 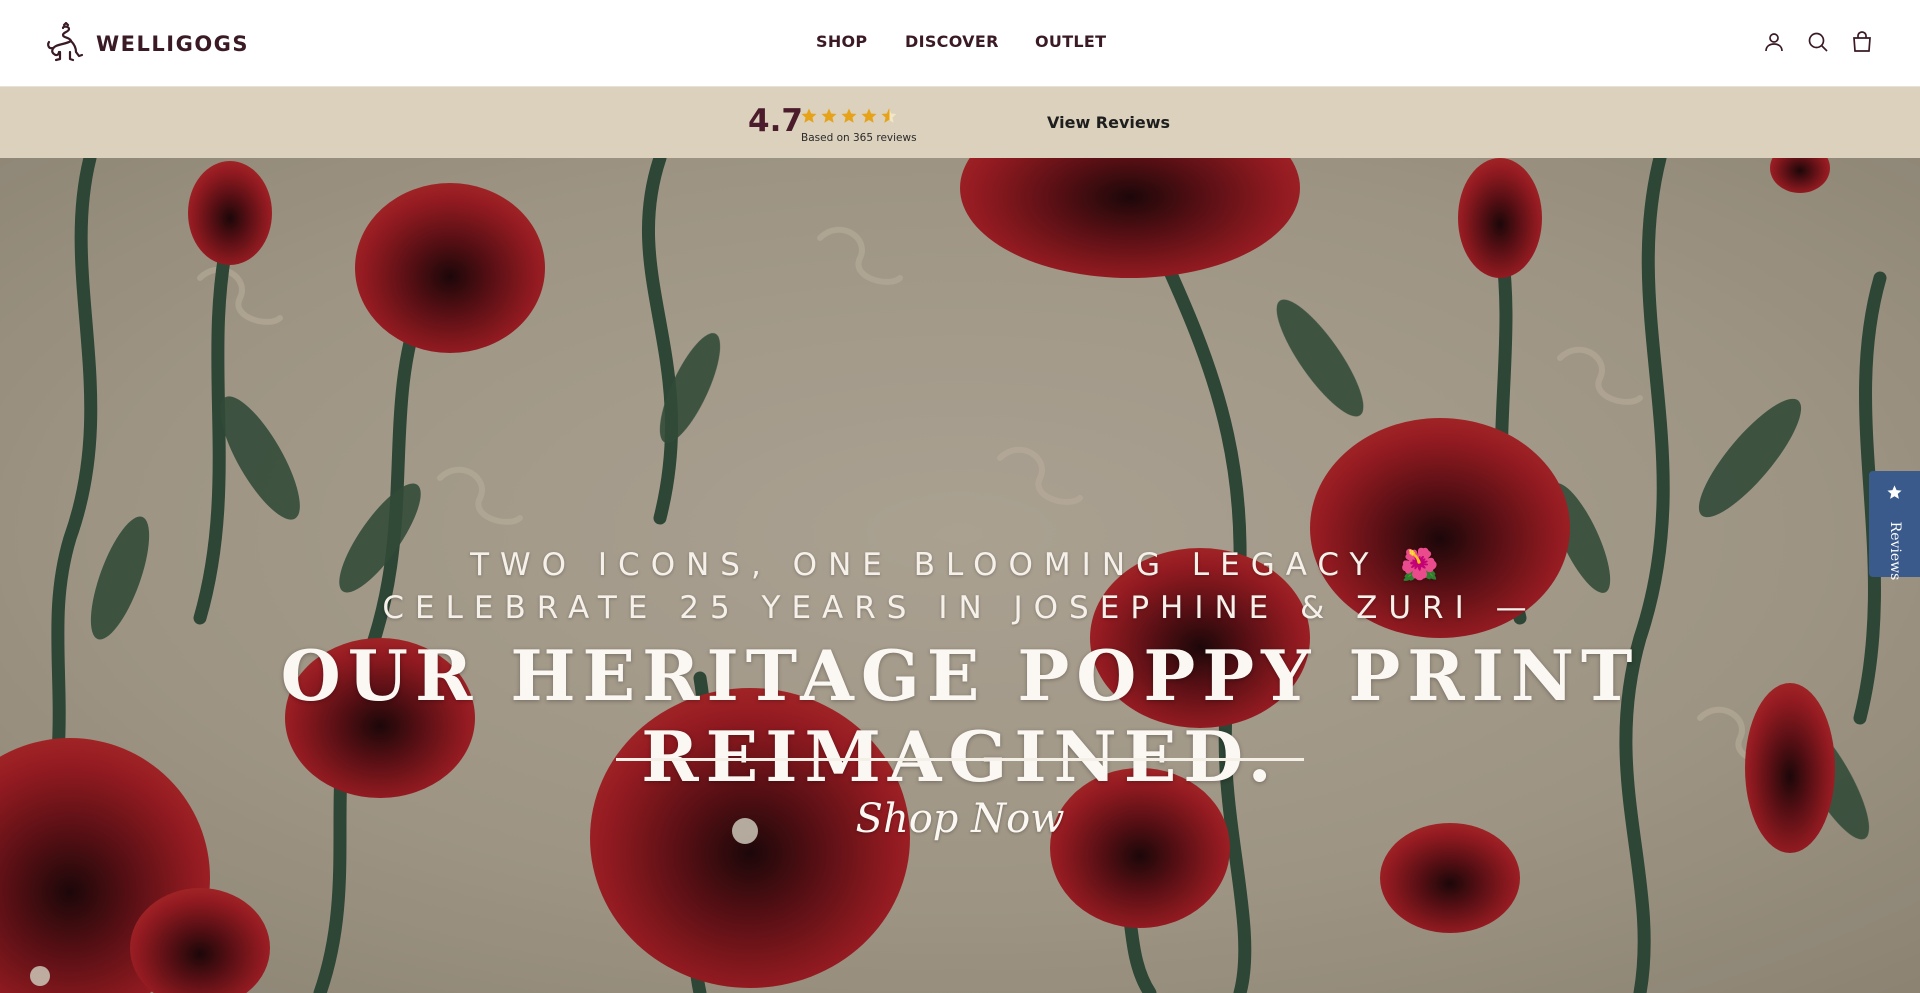 I want to click on shop-now-button: Shop Now, so click(x=960, y=819).